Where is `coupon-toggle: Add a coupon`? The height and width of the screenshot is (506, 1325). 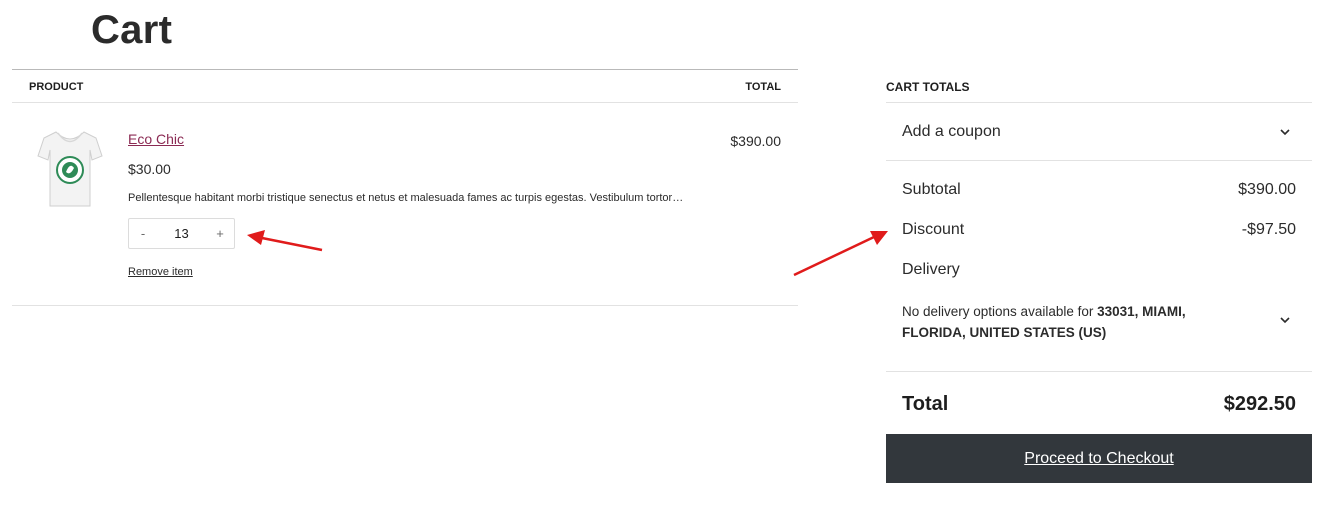
coupon-toggle: Add a coupon is located at coordinates (1099, 132).